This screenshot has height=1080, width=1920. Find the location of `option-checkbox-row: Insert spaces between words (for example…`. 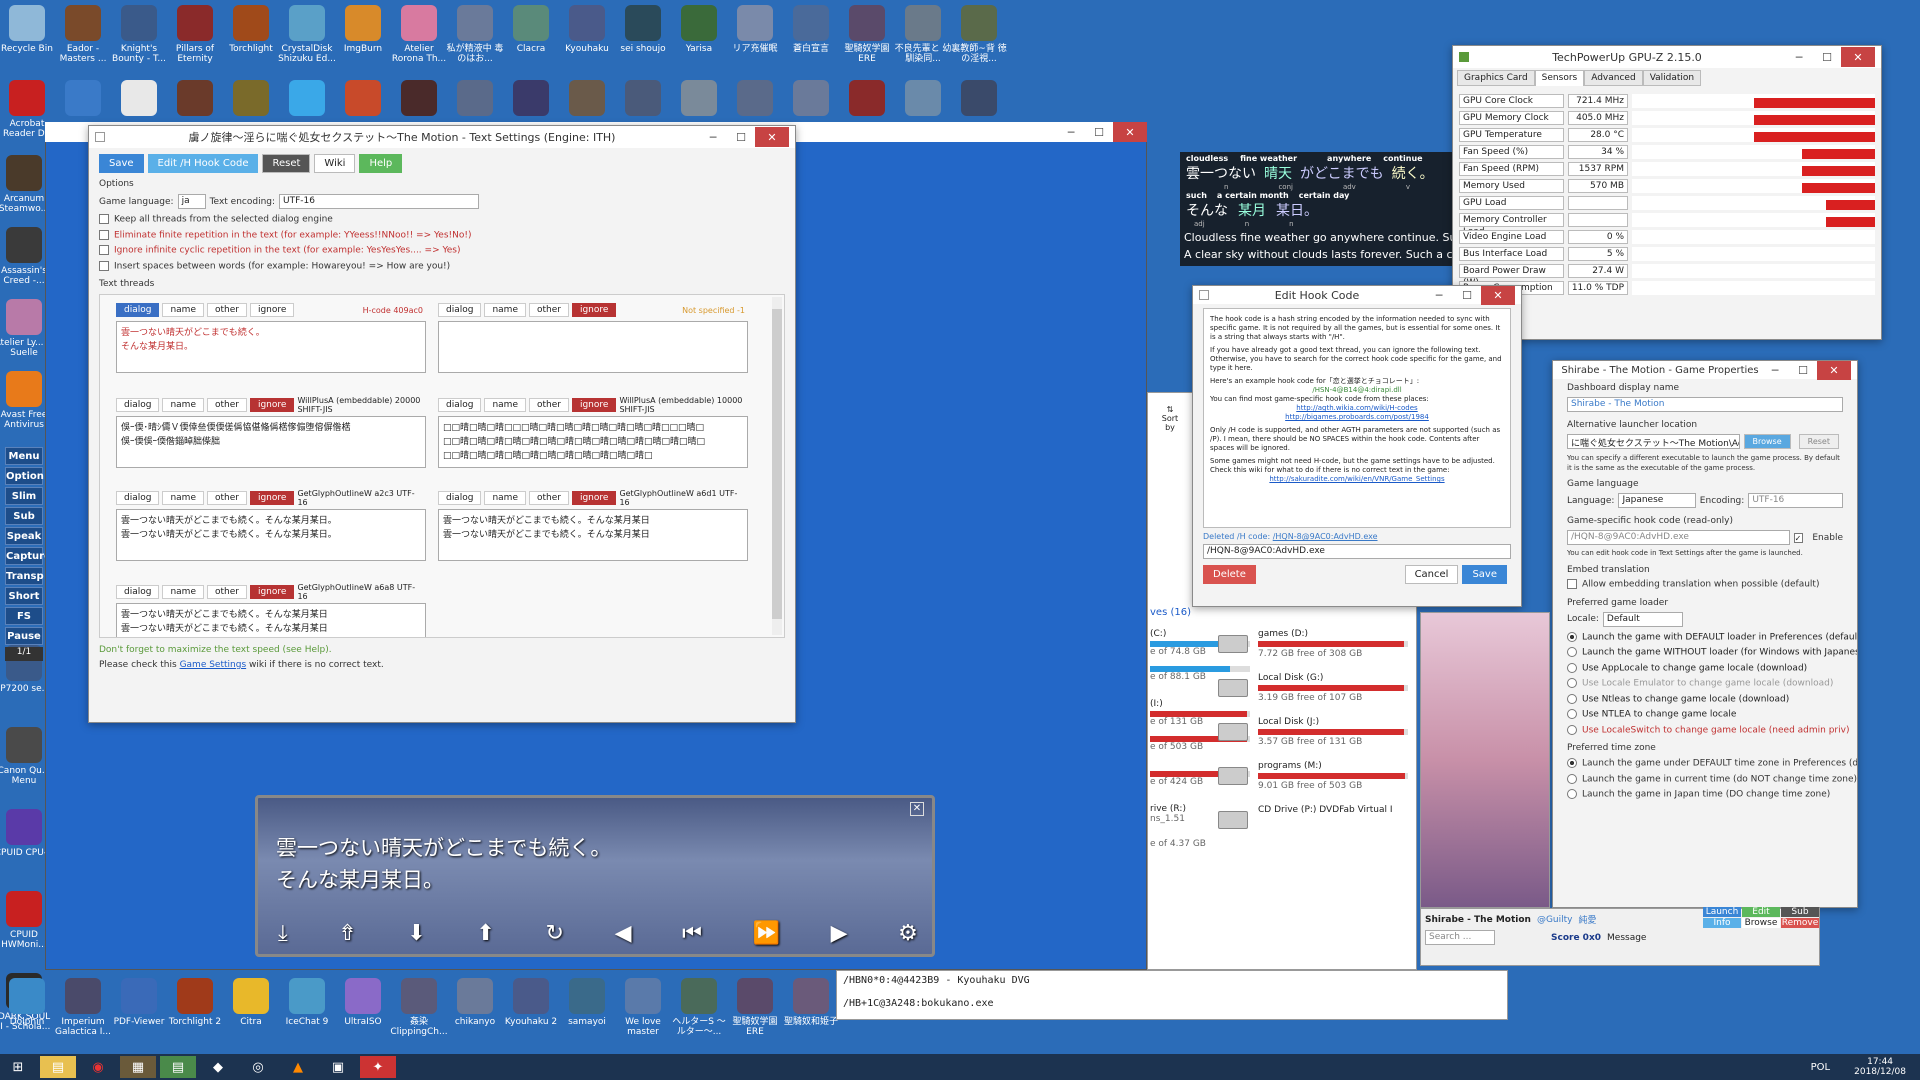

option-checkbox-row: Insert spaces between words (for example… is located at coordinates (442, 265).